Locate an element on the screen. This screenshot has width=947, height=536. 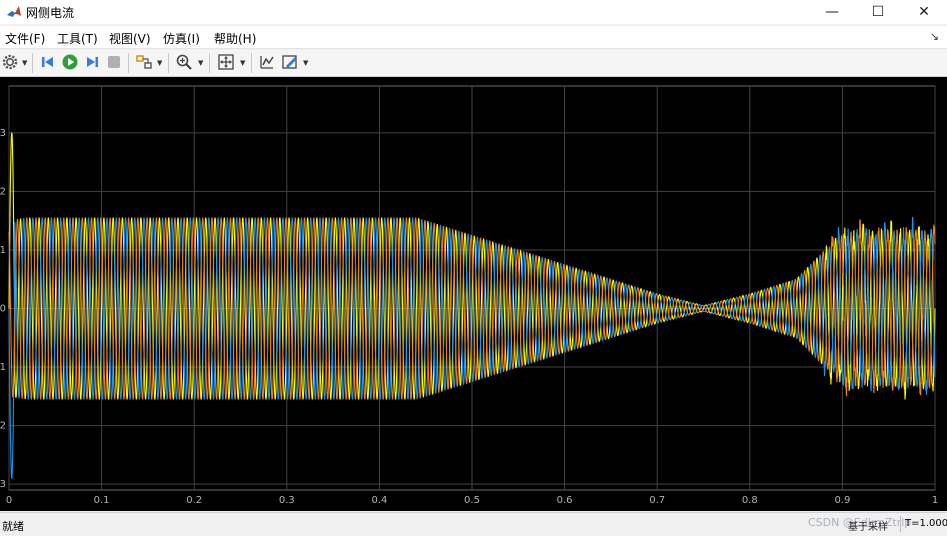
close-icon: ✕ is located at coordinates (924, 12).